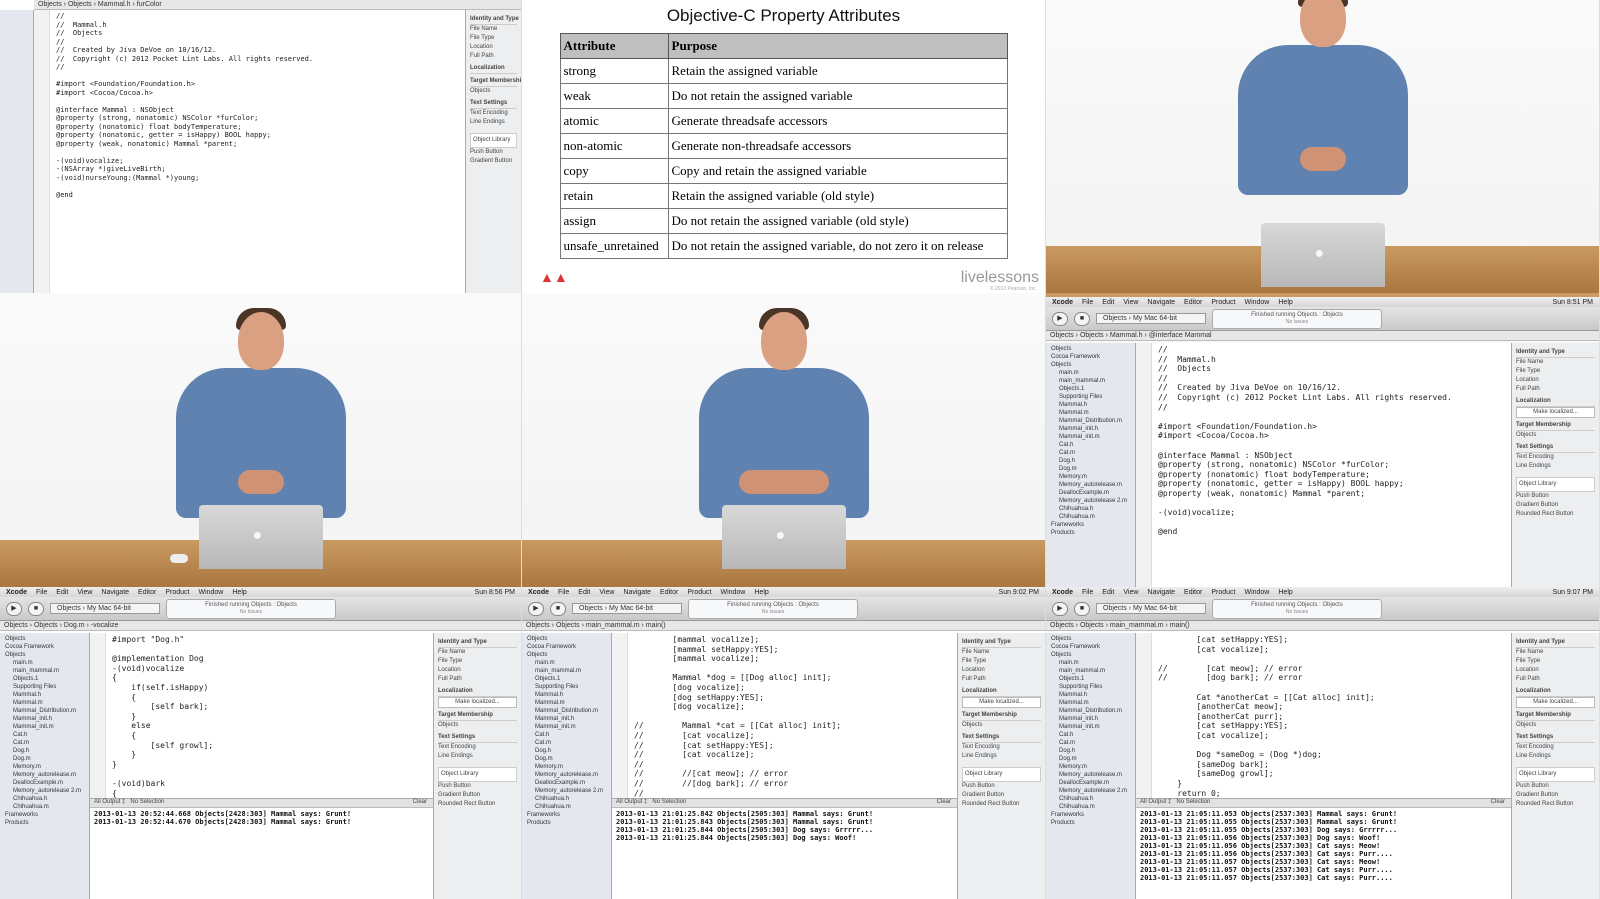  I want to click on jump-bar: Objects › Objects › Mammal.h › furColor, so click(277, 5).